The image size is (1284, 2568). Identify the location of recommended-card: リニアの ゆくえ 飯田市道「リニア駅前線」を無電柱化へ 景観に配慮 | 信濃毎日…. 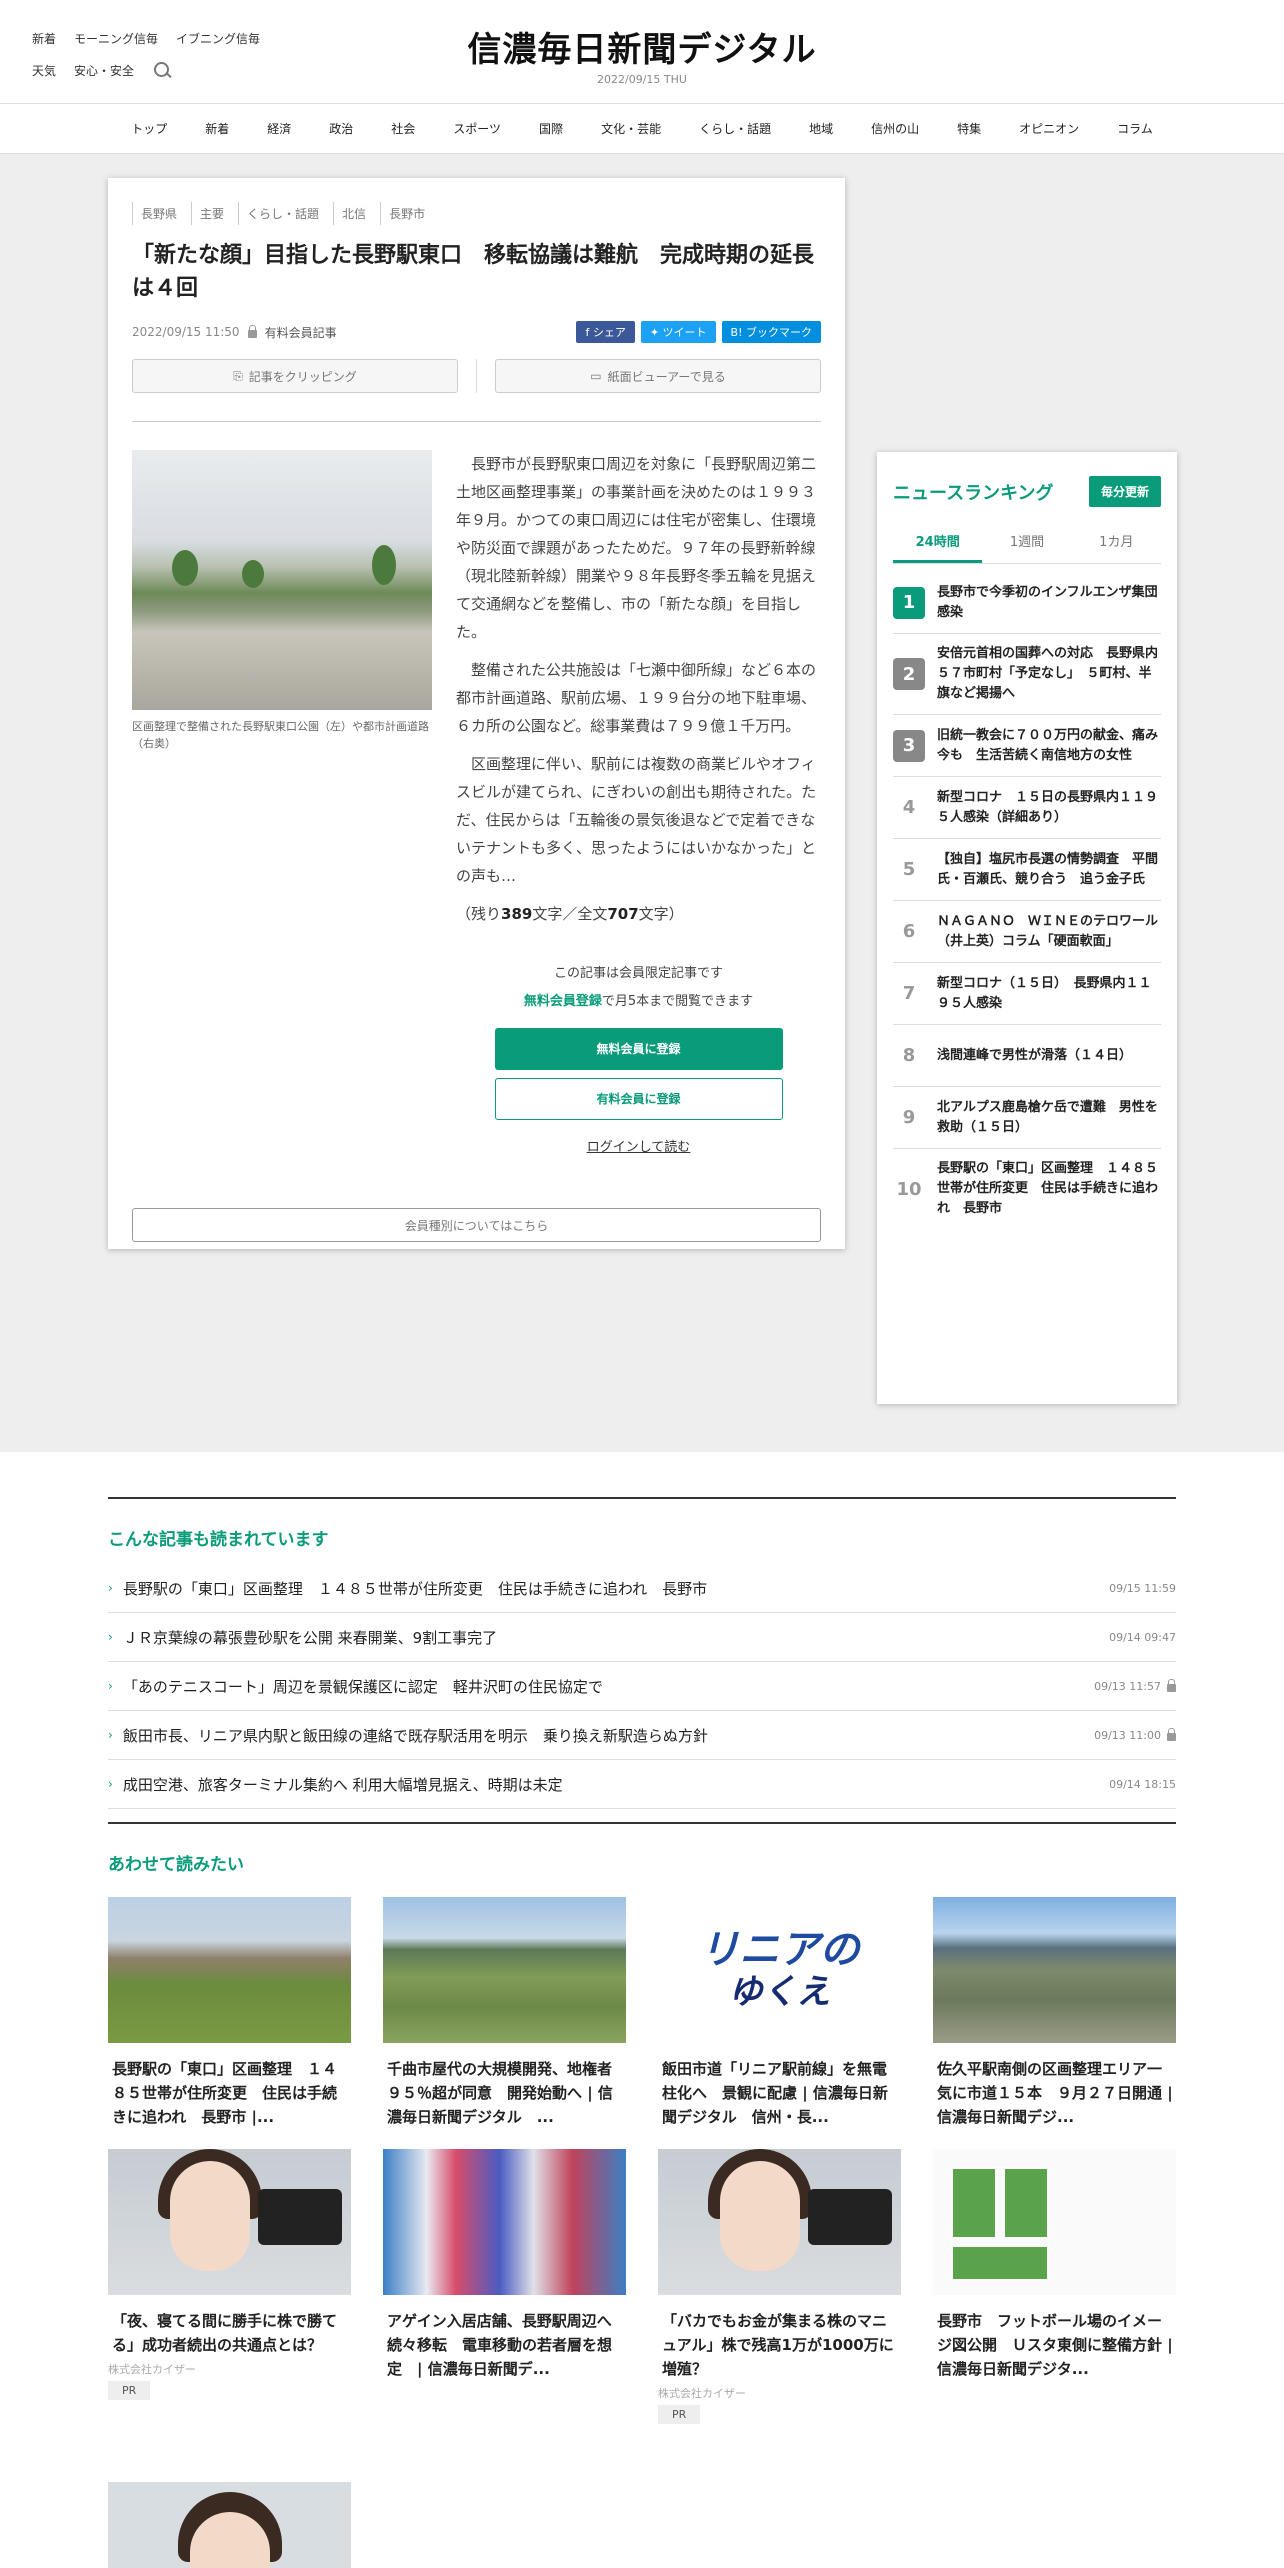
(779, 2013).